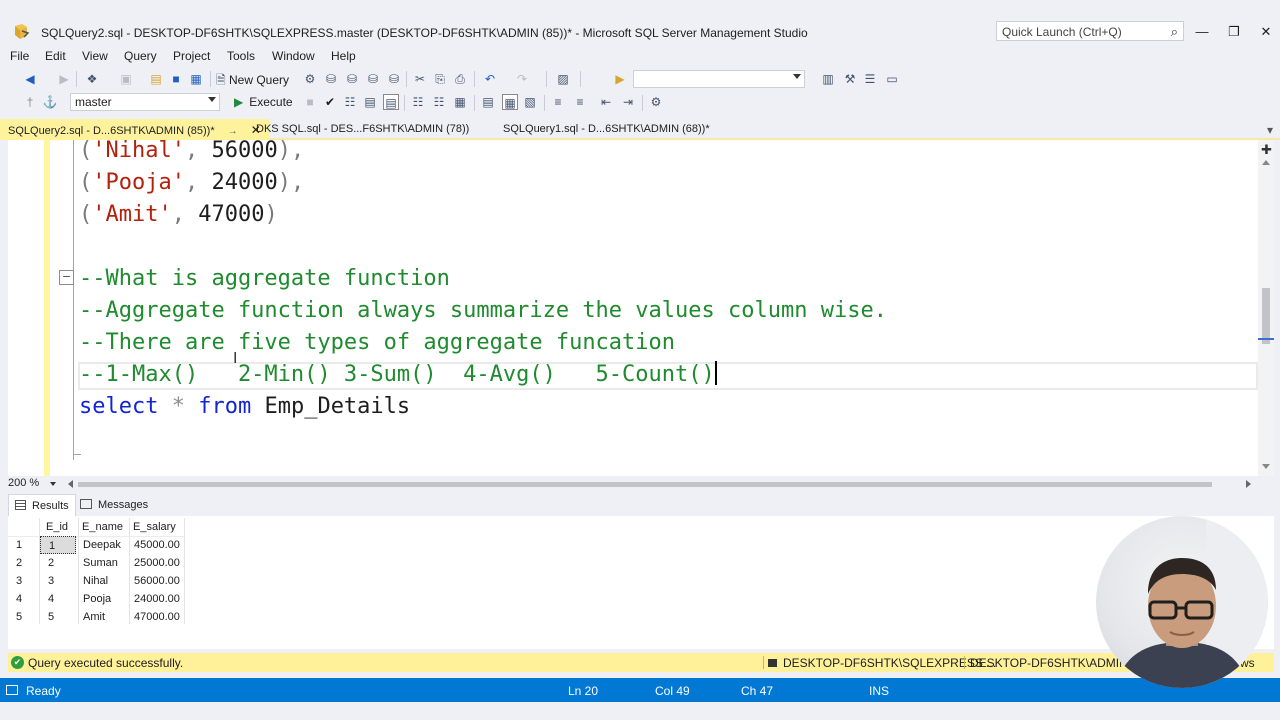  I want to click on intellisense-icon: ▤, so click(391, 102).